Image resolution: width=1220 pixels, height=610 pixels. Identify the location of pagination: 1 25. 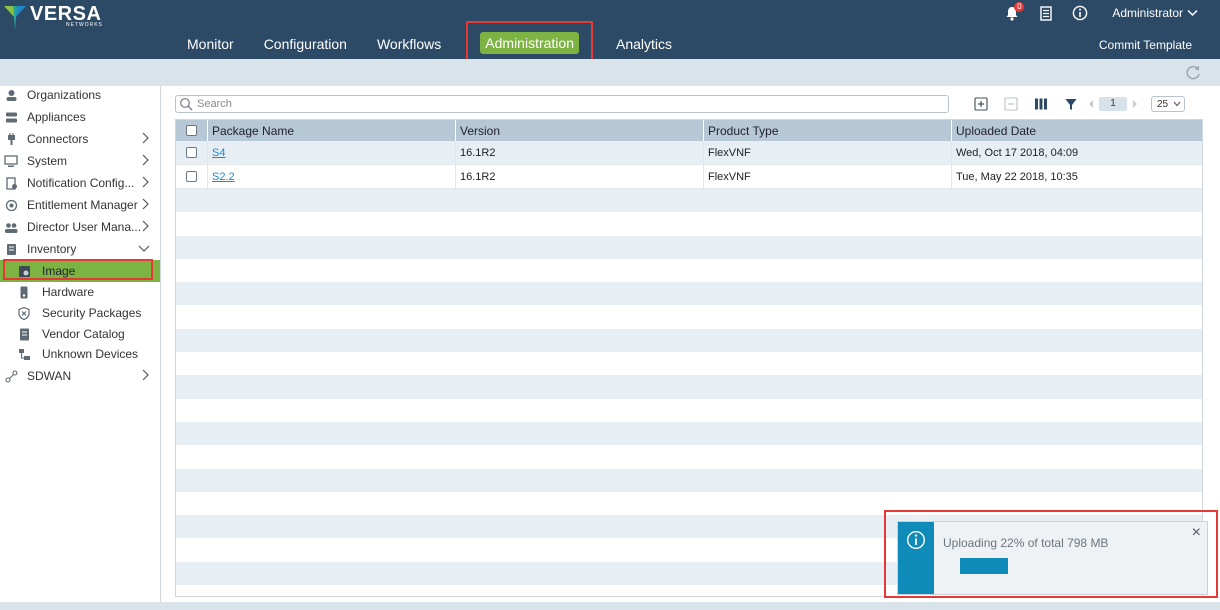
(1136, 104).